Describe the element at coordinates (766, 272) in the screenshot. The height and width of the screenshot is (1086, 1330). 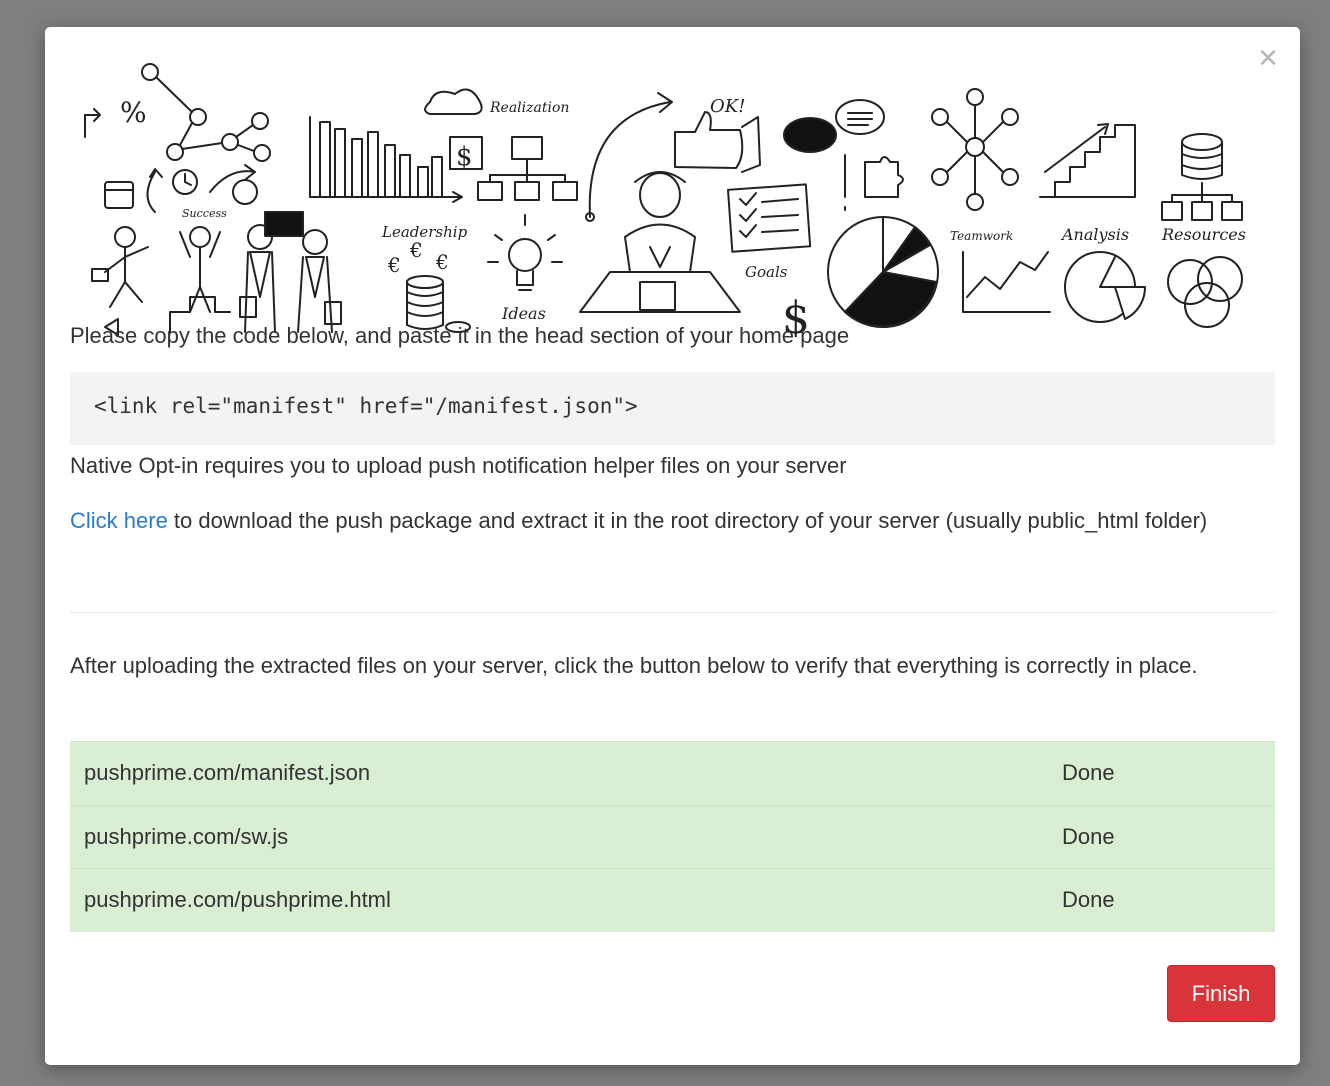
I see `svg-text: Goals` at that location.